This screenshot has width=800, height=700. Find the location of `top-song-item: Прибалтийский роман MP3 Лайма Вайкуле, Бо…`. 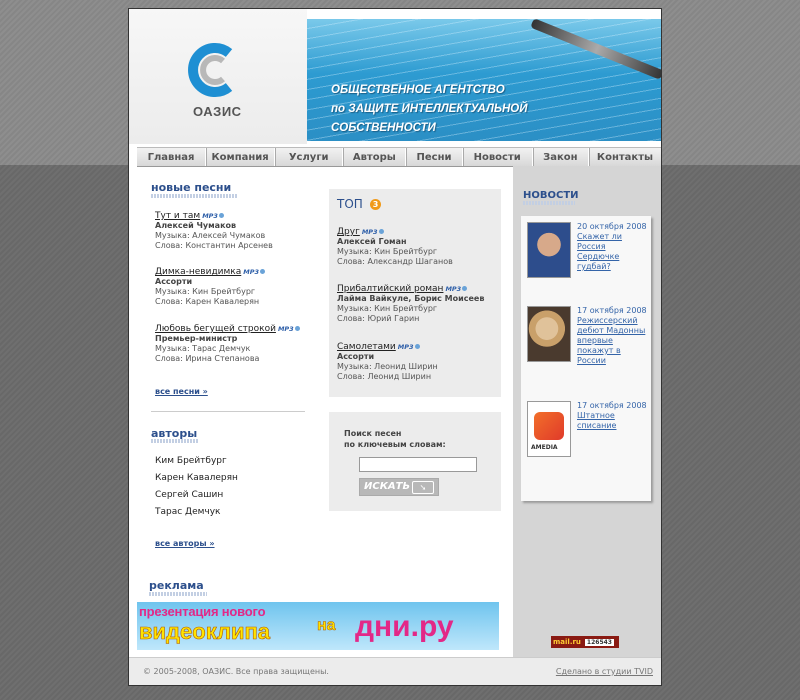

top-song-item: Прибалтийский роман MP3 Лайма Вайкуле, Бо… is located at coordinates (410, 304).